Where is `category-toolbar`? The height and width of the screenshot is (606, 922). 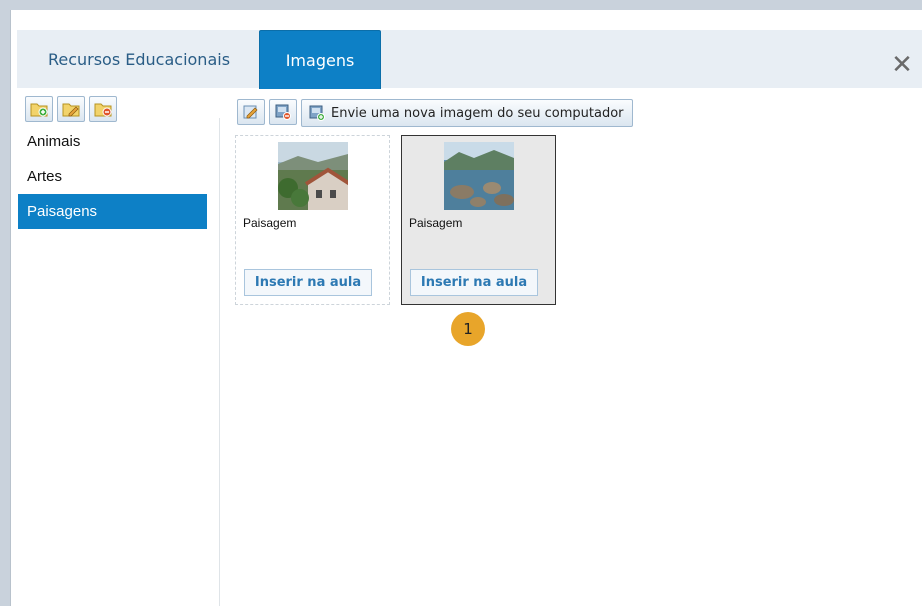
category-toolbar is located at coordinates (71, 109).